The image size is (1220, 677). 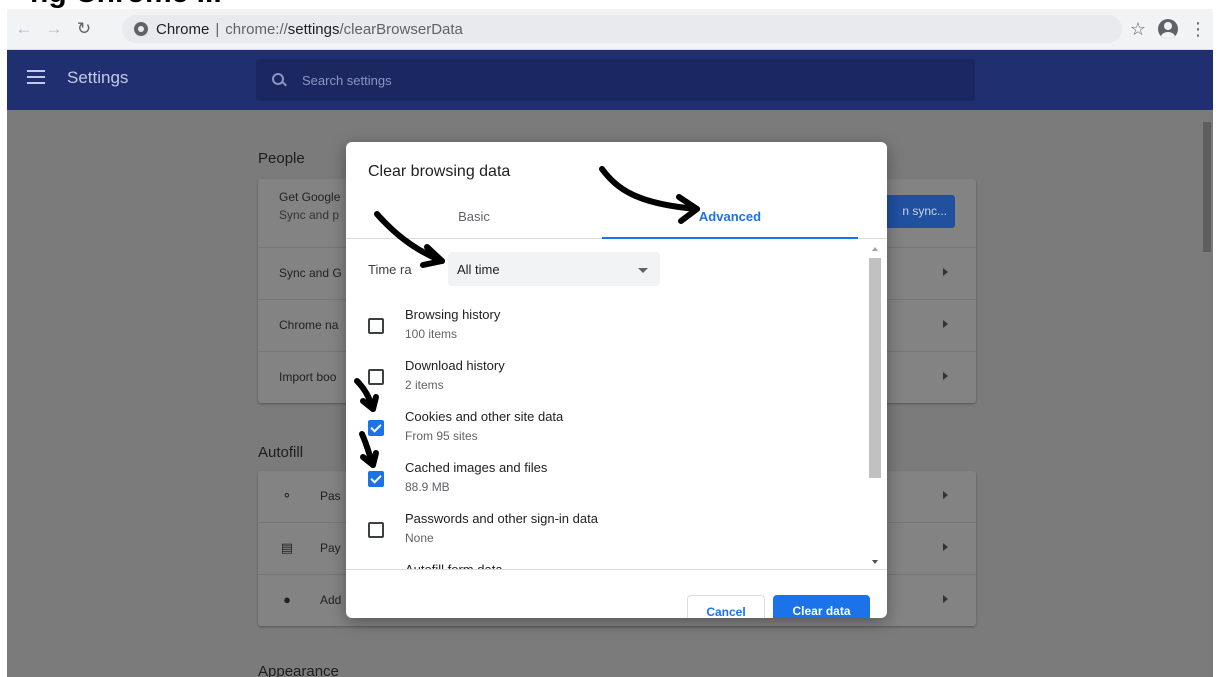 What do you see at coordinates (313, 29) in the screenshot?
I see `url-host: settings` at bounding box center [313, 29].